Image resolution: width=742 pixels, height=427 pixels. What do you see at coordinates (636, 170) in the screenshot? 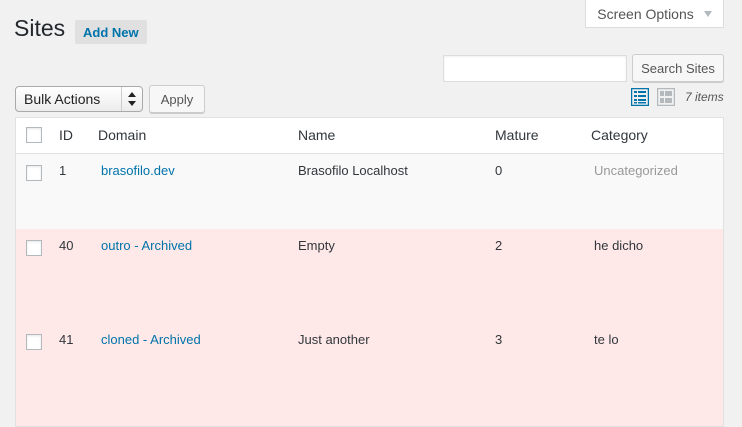
I see `site-category: Uncategorized` at bounding box center [636, 170].